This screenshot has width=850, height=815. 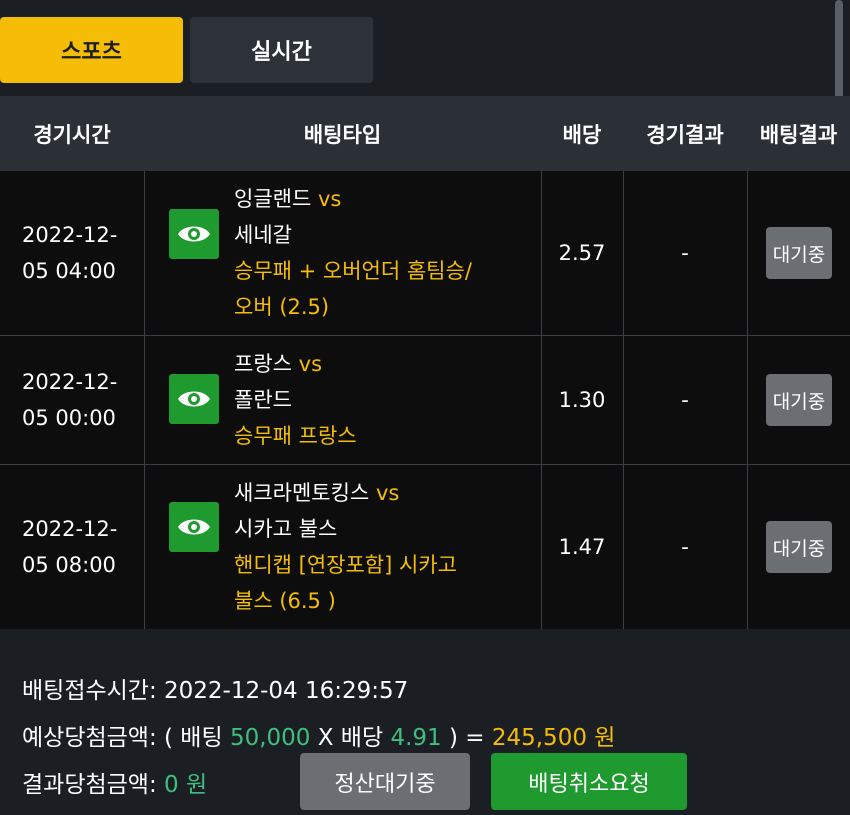 I want to click on home-team: 프랑스, so click(x=263, y=364).